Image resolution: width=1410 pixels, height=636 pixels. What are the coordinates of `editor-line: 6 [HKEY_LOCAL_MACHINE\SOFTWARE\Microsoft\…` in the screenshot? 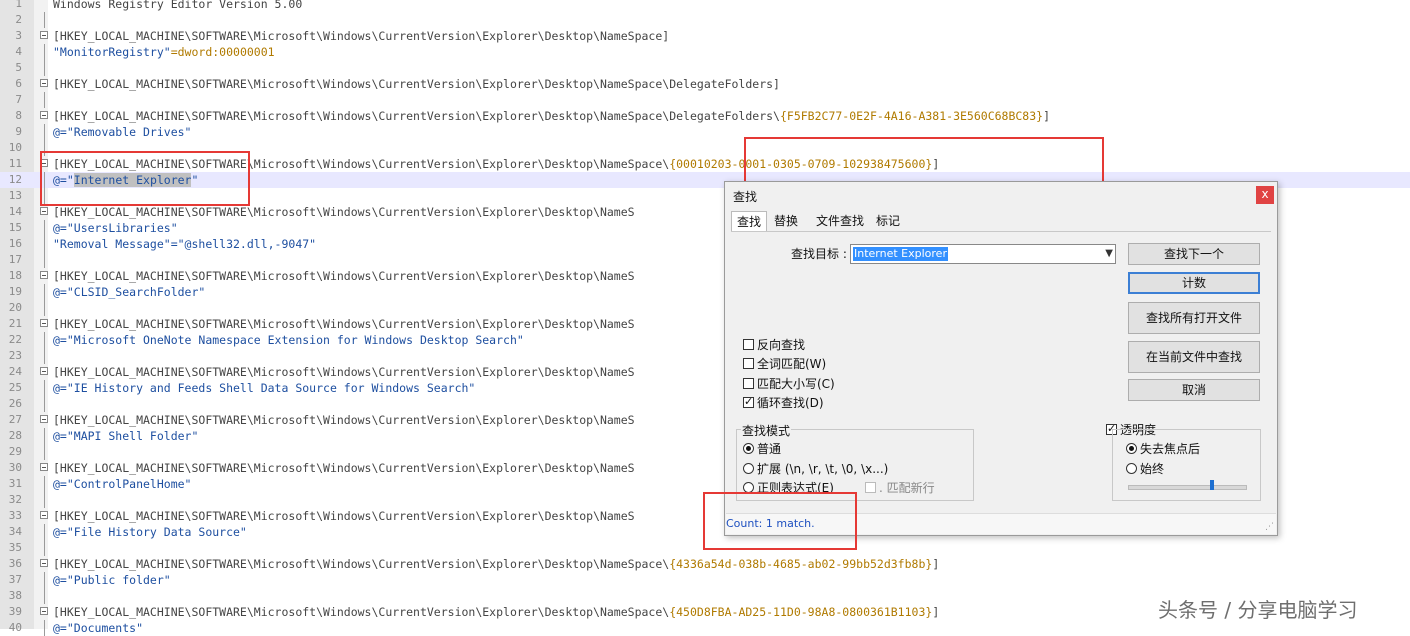 It's located at (705, 84).